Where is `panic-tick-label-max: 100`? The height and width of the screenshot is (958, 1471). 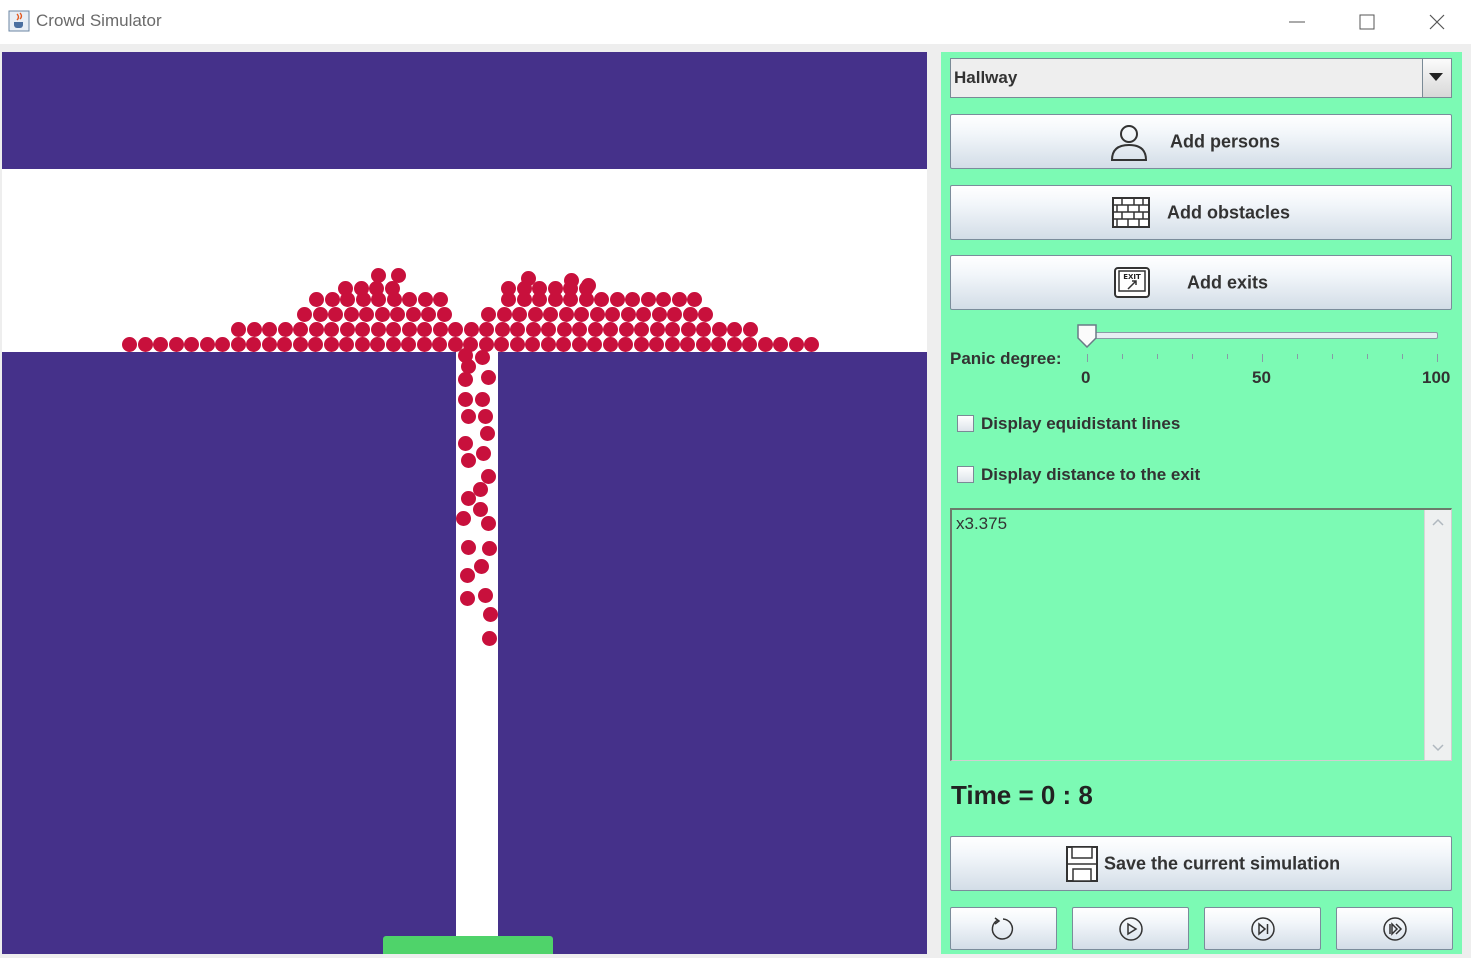 panic-tick-label-max: 100 is located at coordinates (1436, 377).